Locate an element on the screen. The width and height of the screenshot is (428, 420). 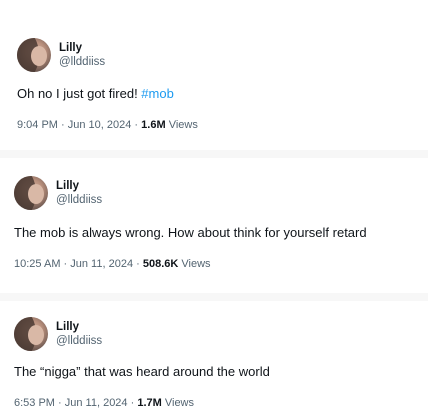
views-count: 1.7M is located at coordinates (149, 403).